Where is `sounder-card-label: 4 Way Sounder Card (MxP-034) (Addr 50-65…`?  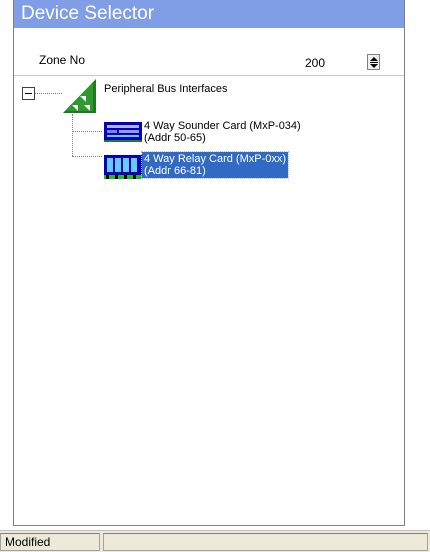
sounder-card-label: 4 Way Sounder Card (MxP-034) (Addr 50-65… is located at coordinates (222, 132).